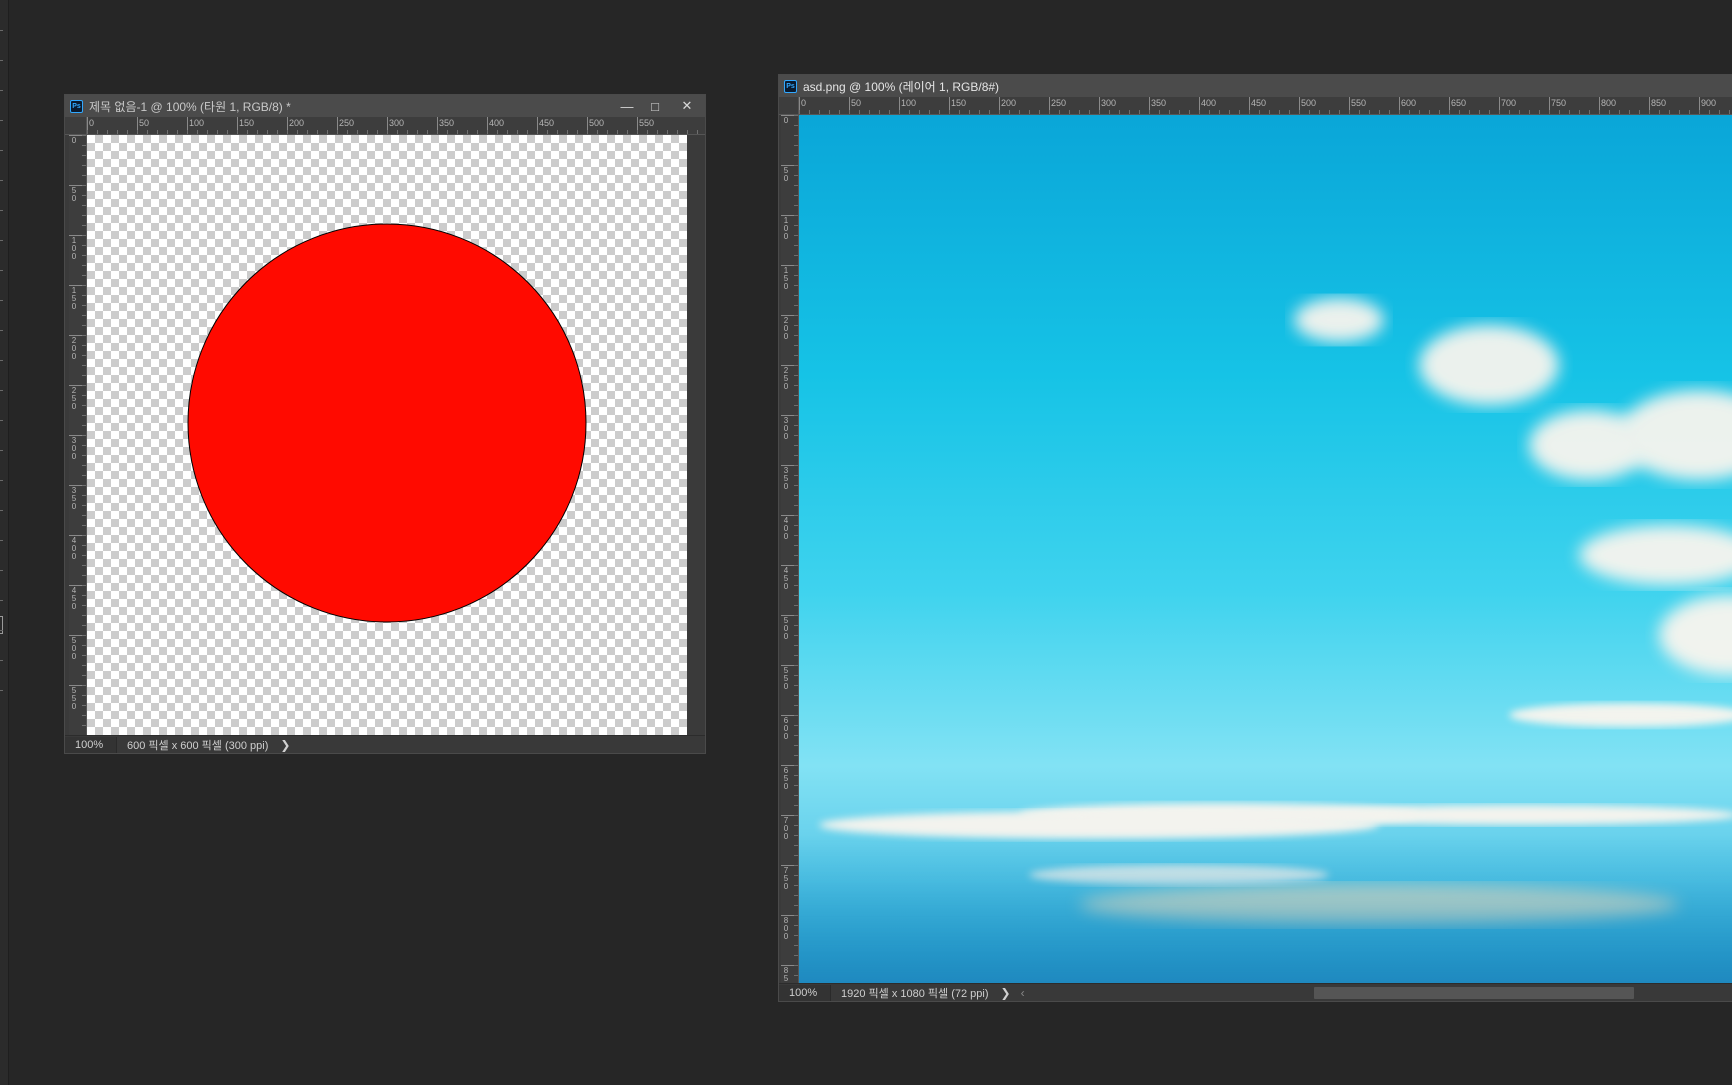  Describe the element at coordinates (1255, 86) in the screenshot. I see `window-titlebar: Ps asd.png @ 100% (레이어 1, RGB/8#)` at that location.